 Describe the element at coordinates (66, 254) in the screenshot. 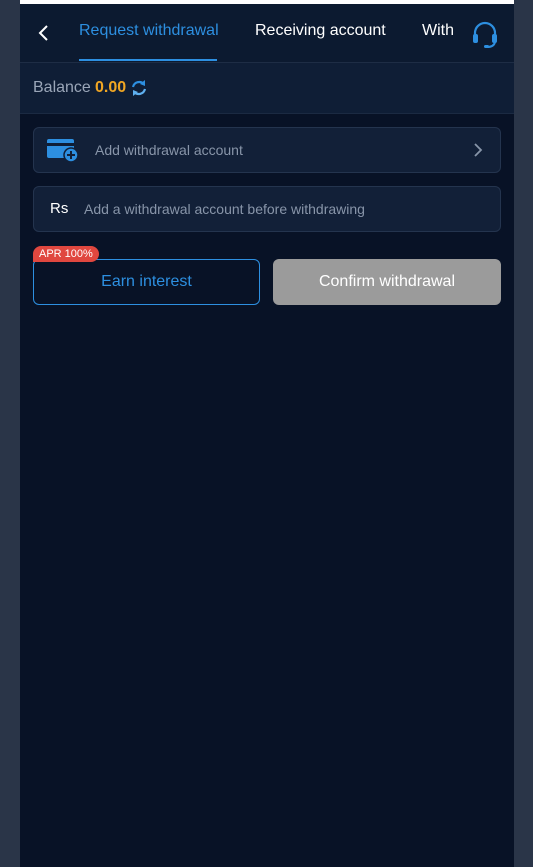

I see `apr-badge: APR 100%` at that location.